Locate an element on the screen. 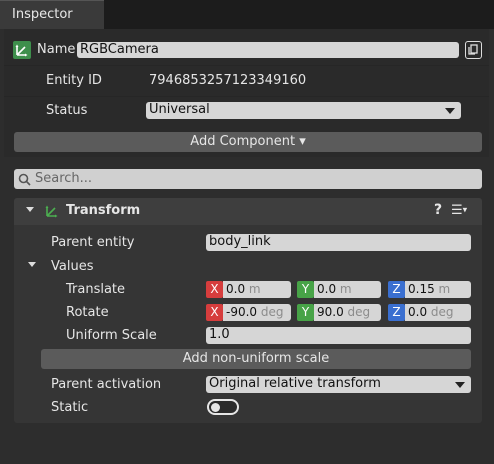 Image resolution: width=494 pixels, height=464 pixels. search-icon is located at coordinates (24, 179).